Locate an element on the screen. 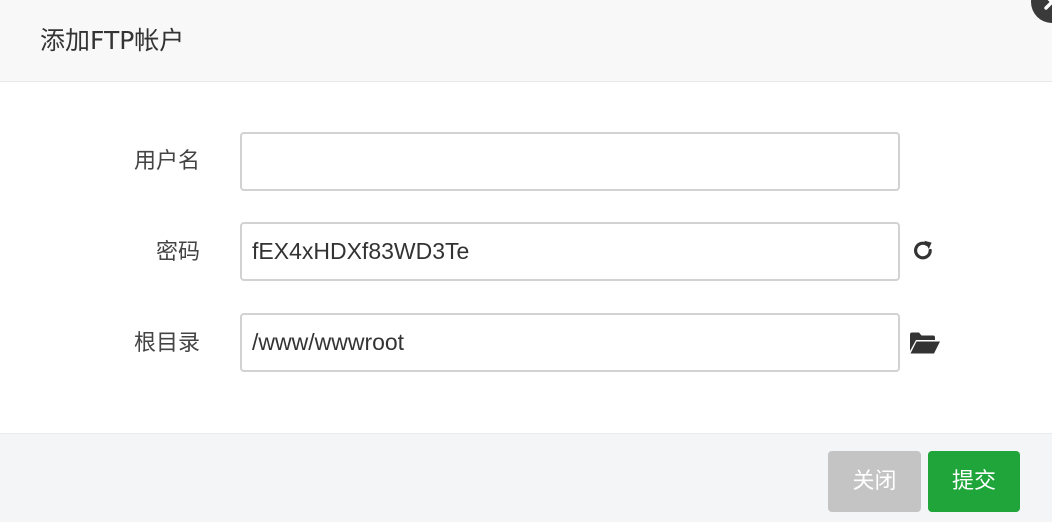 This screenshot has height=522, width=1052. refresh-icon is located at coordinates (923, 251).